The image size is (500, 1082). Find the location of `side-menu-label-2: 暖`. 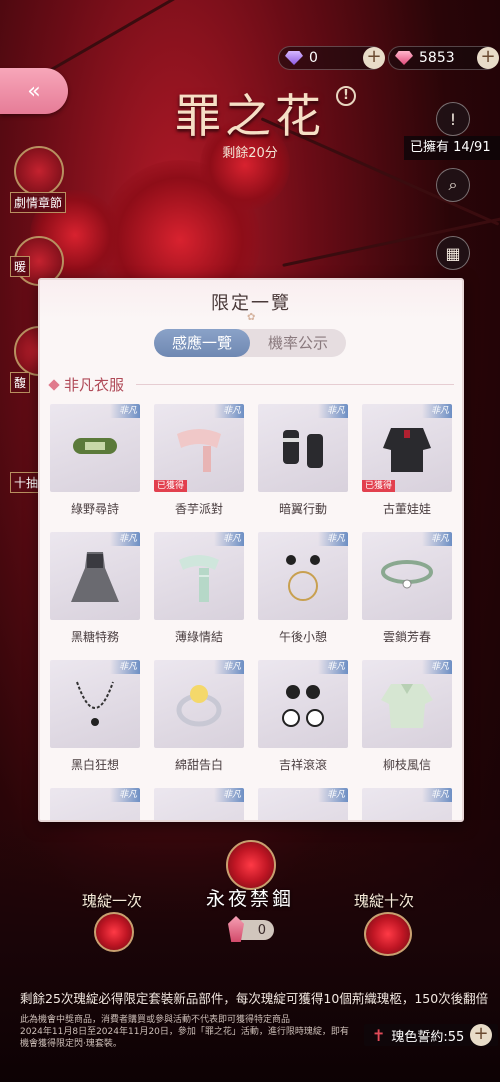

side-menu-label-2: 暖 is located at coordinates (20, 266).